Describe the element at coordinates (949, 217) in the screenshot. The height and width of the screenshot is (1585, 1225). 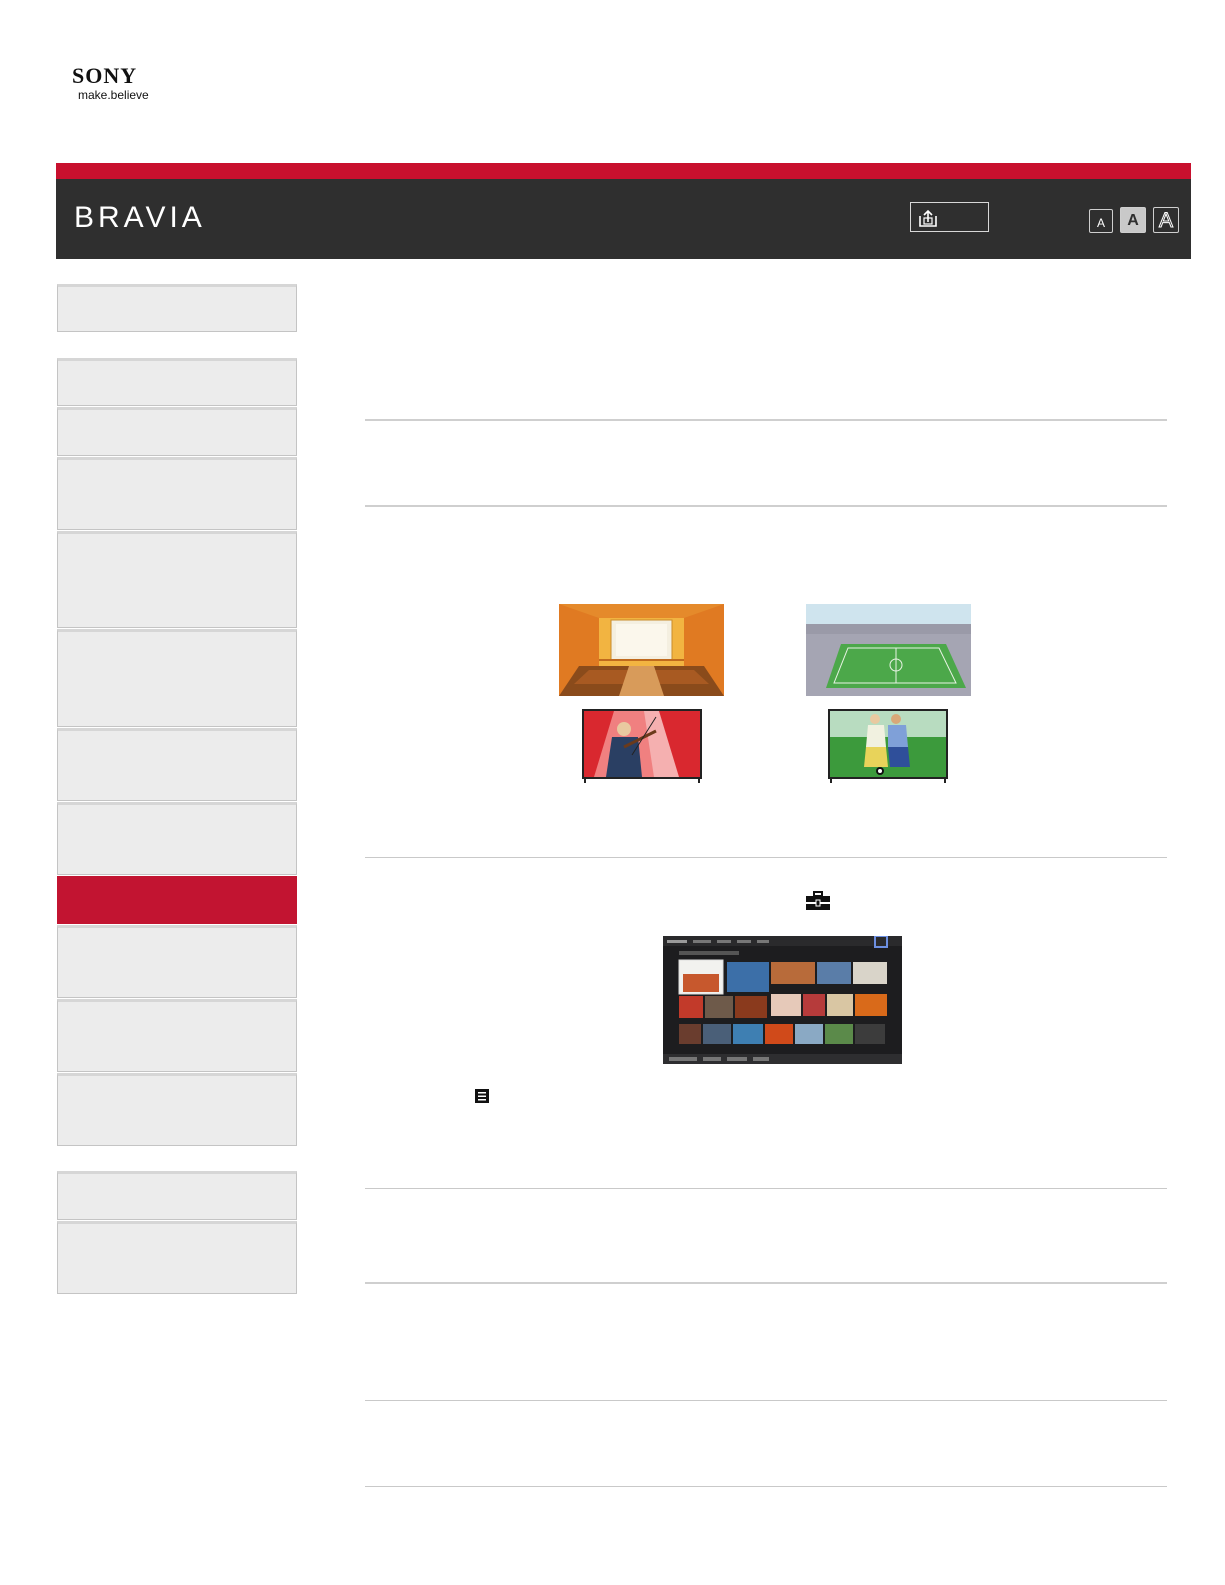
I see `upload-button` at that location.